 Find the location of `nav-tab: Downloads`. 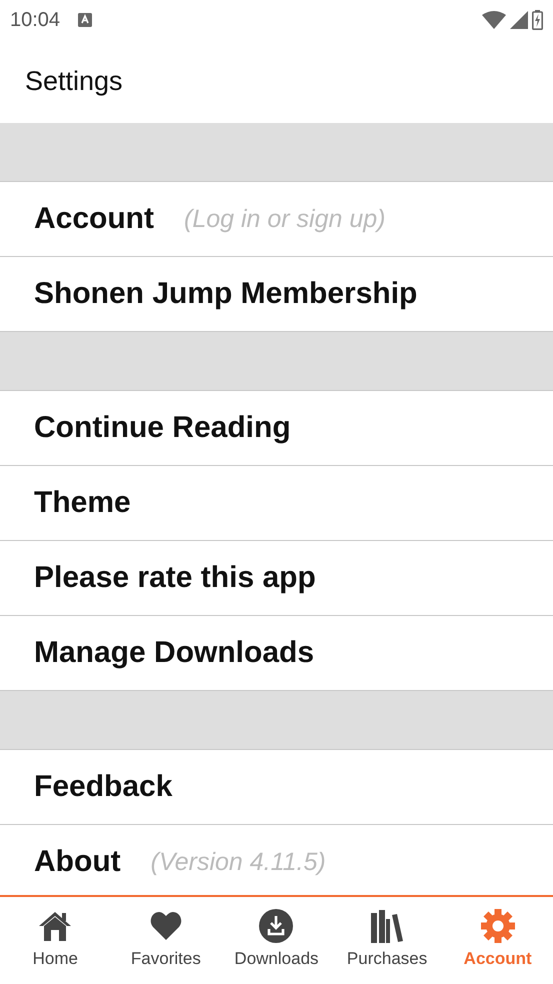

nav-tab: Downloads is located at coordinates (276, 940).